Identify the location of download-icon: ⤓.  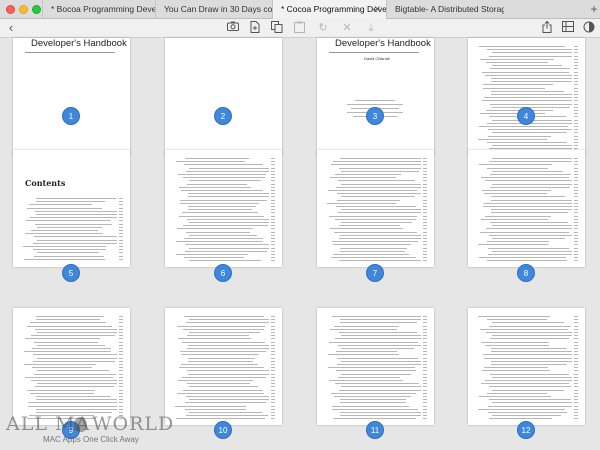
(371, 28).